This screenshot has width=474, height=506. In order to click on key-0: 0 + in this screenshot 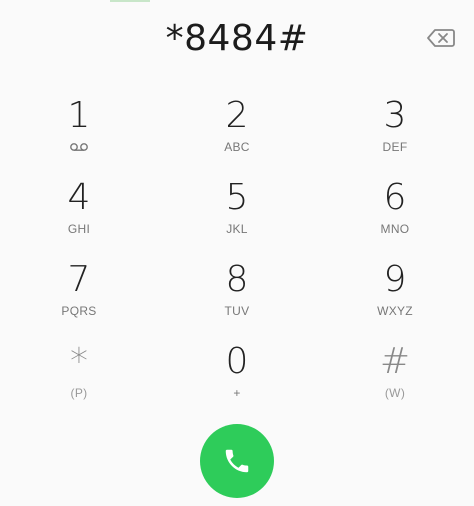, I will do `click(237, 375)`.